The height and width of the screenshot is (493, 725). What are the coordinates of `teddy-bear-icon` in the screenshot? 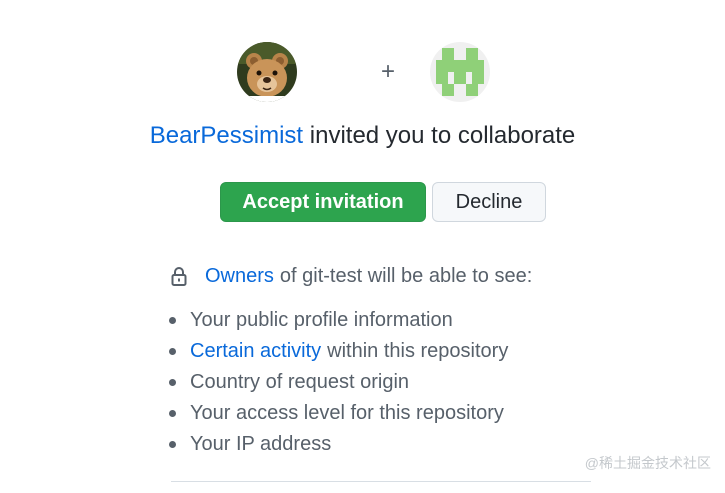 It's located at (266, 72).